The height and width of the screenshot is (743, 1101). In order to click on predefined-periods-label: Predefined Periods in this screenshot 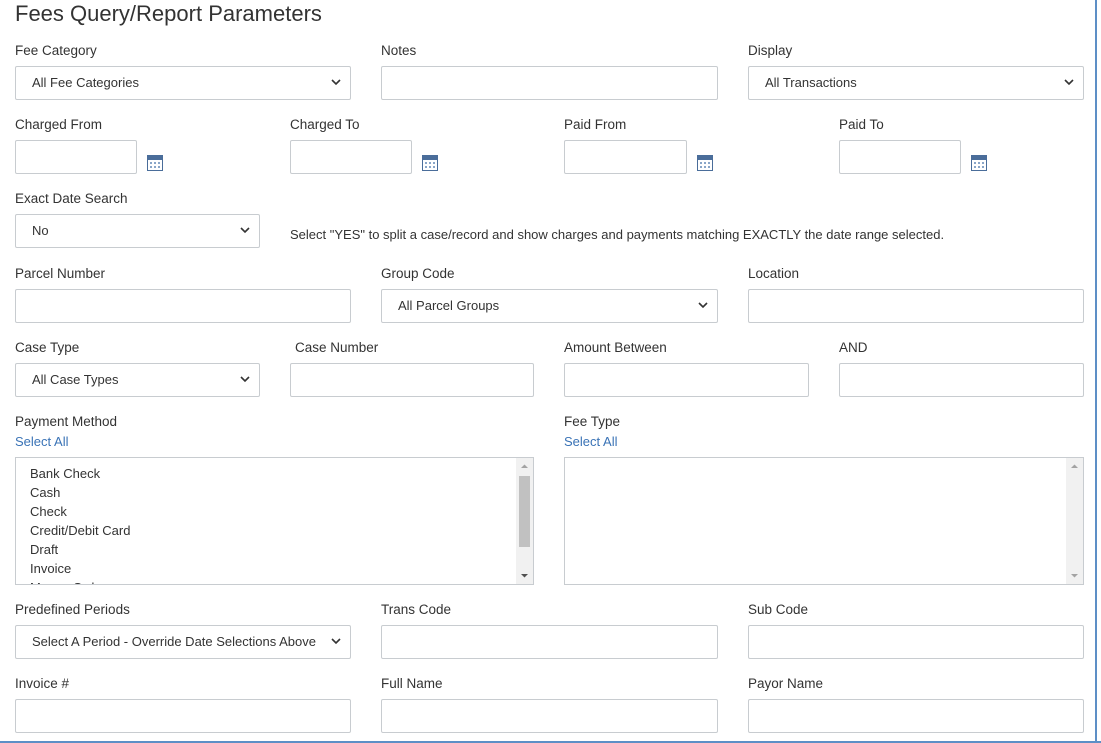, I will do `click(72, 609)`.